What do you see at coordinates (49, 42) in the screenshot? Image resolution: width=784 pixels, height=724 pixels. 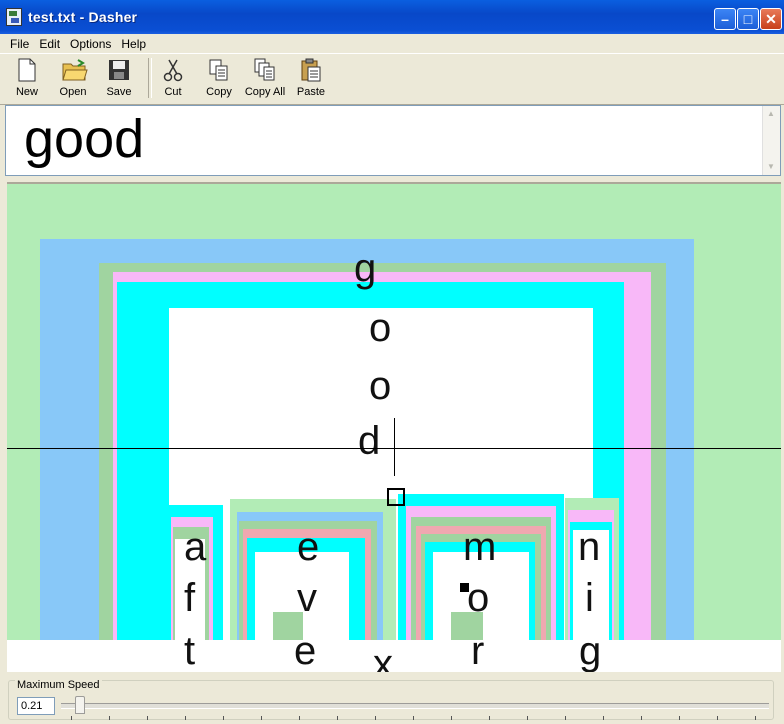 I see `menu-edit: Edit` at bounding box center [49, 42].